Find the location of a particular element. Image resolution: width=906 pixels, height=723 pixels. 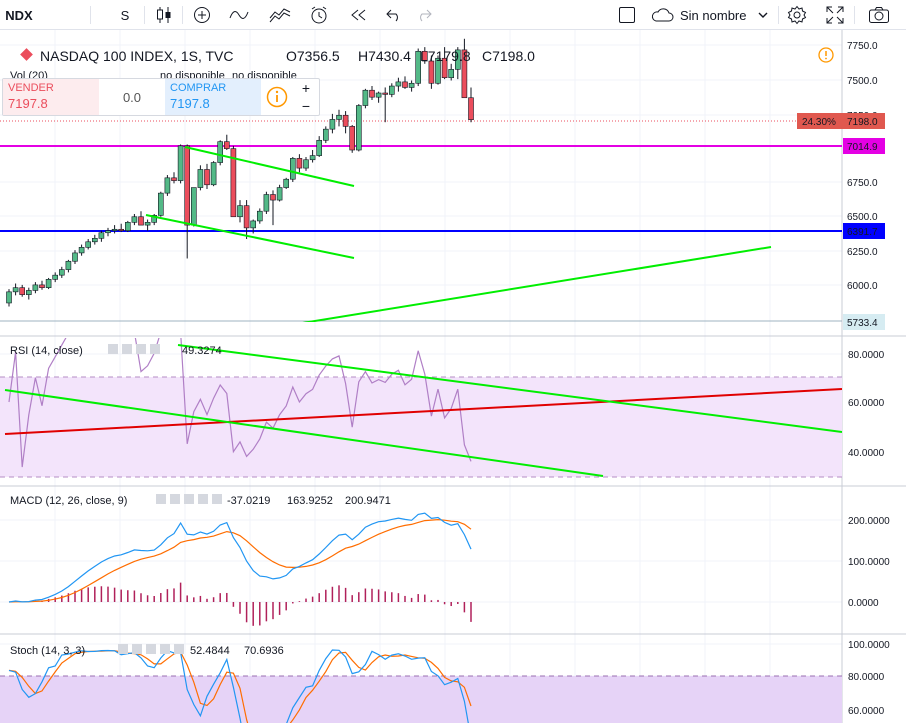

spread-value: 0.0 is located at coordinates (132, 97).